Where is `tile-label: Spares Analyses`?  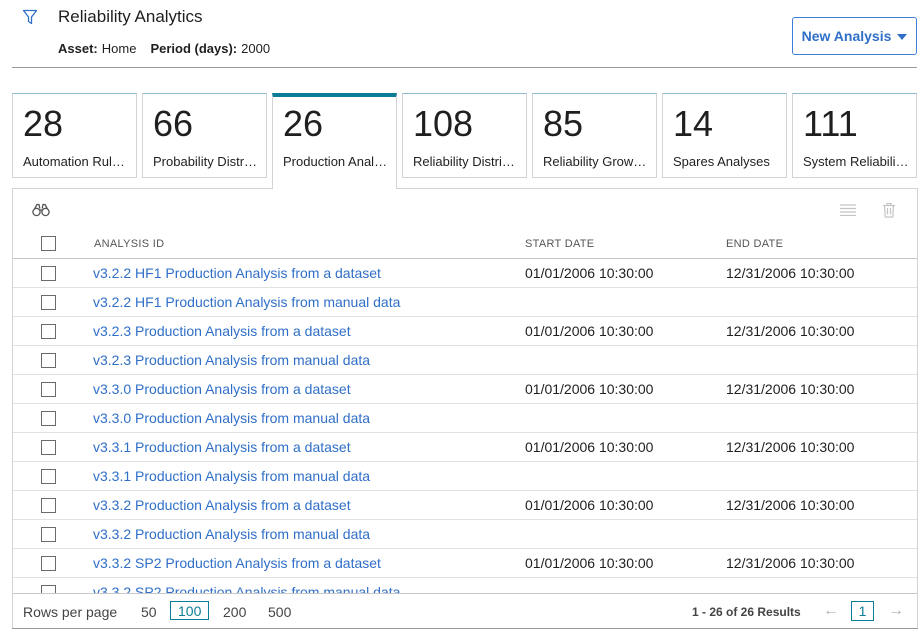 tile-label: Spares Analyses is located at coordinates (721, 161).